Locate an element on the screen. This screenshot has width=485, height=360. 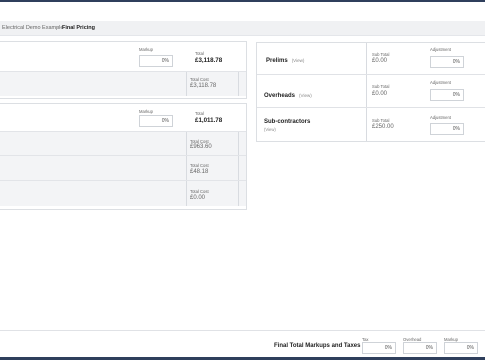
cost-row: Total Cost £48.18 is located at coordinates (123, 168).